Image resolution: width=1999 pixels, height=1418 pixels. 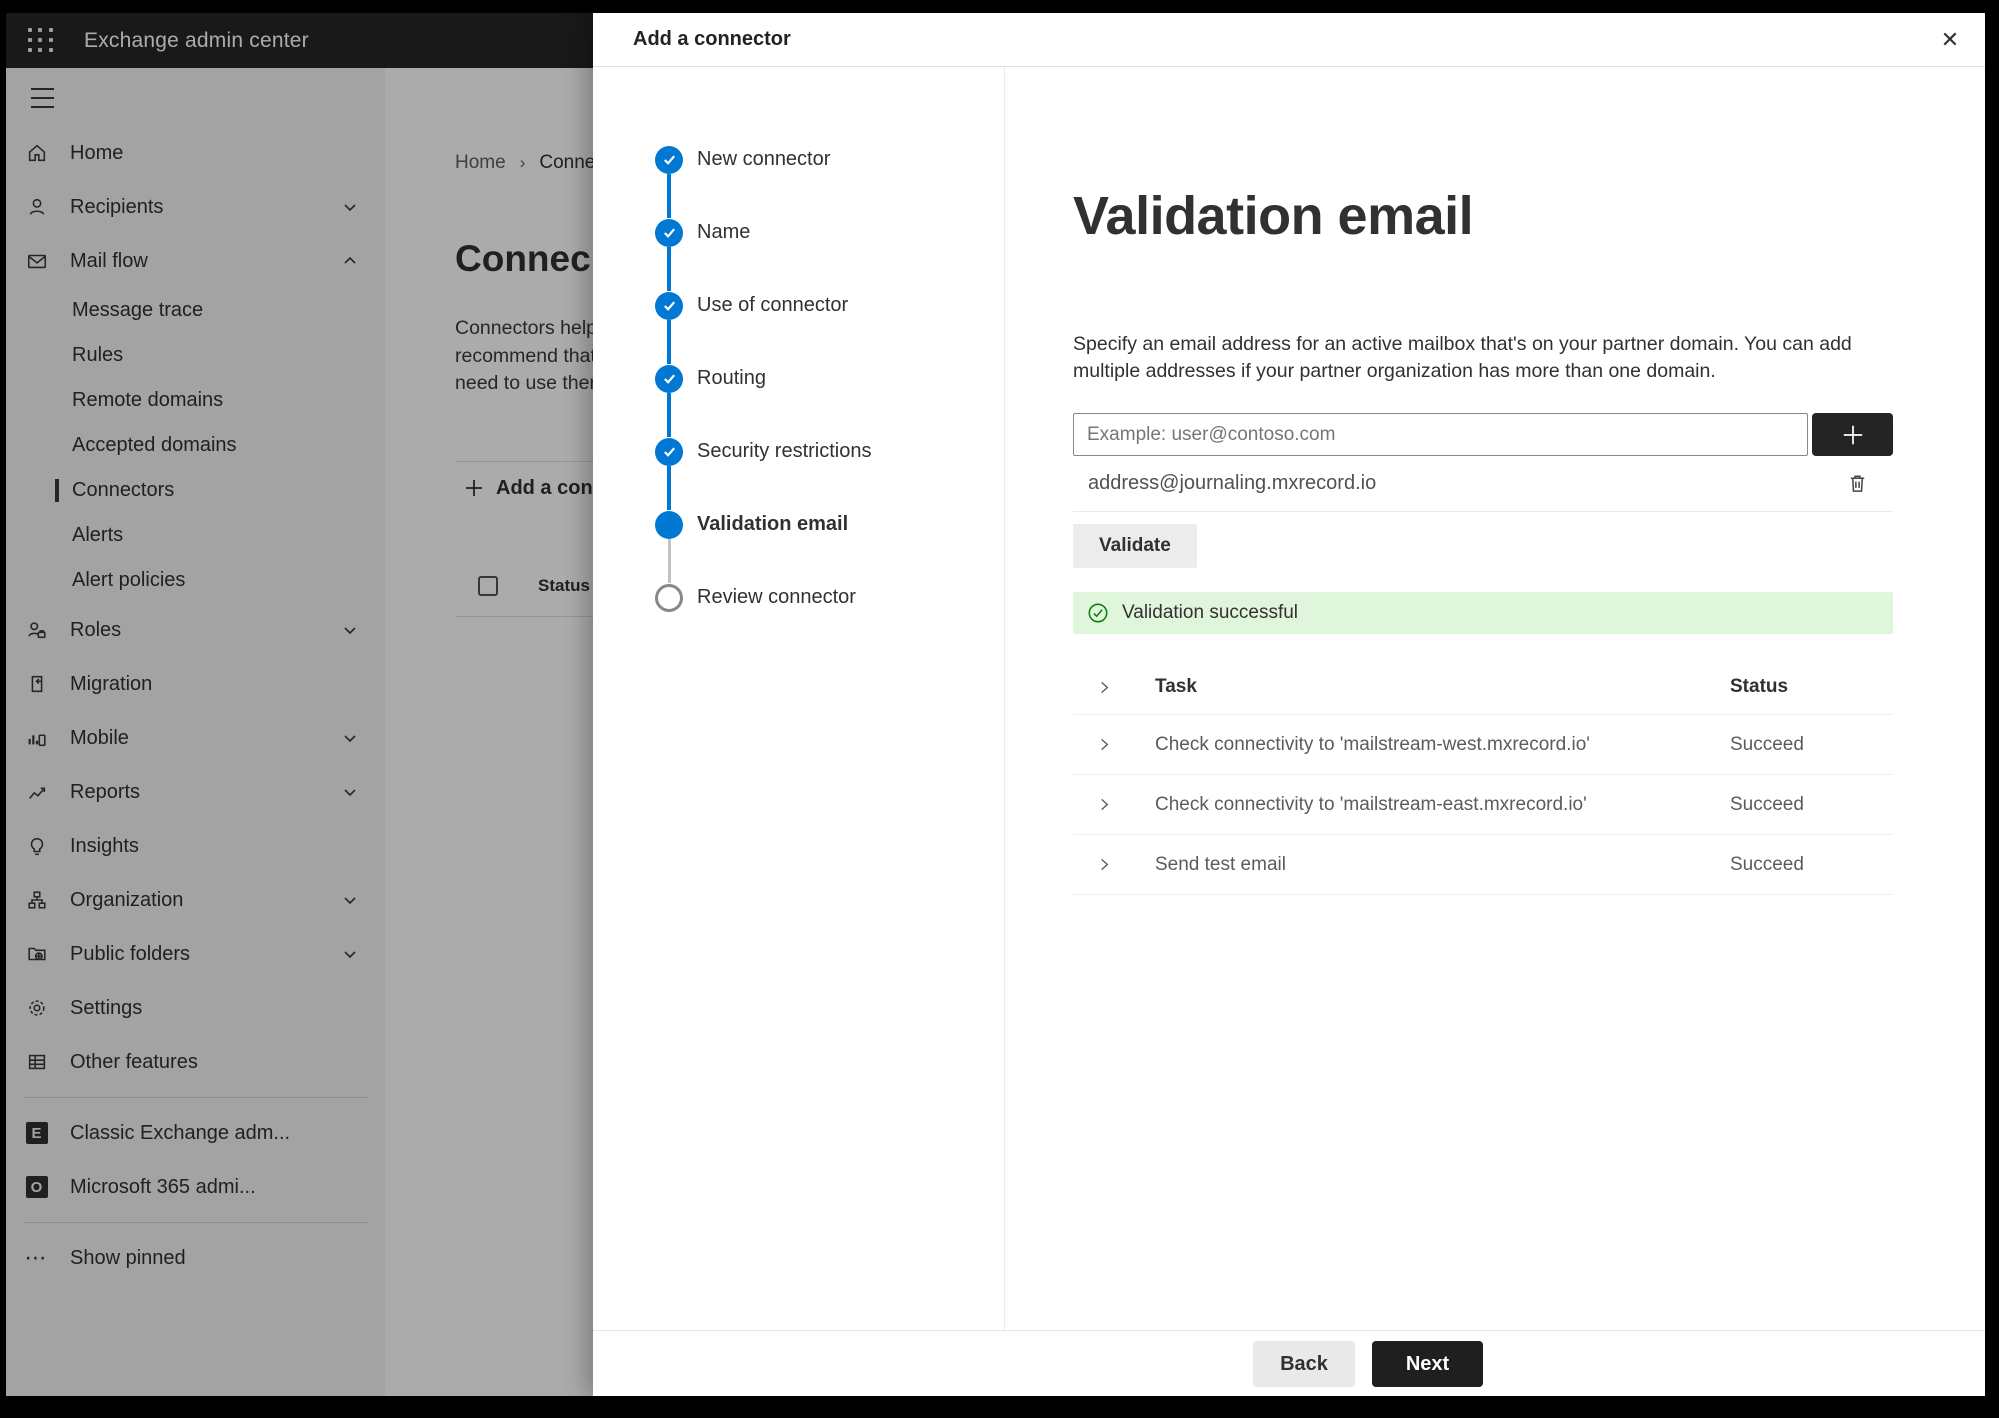 What do you see at coordinates (1483, 687) in the screenshot?
I see `table-header-row: Task Status` at bounding box center [1483, 687].